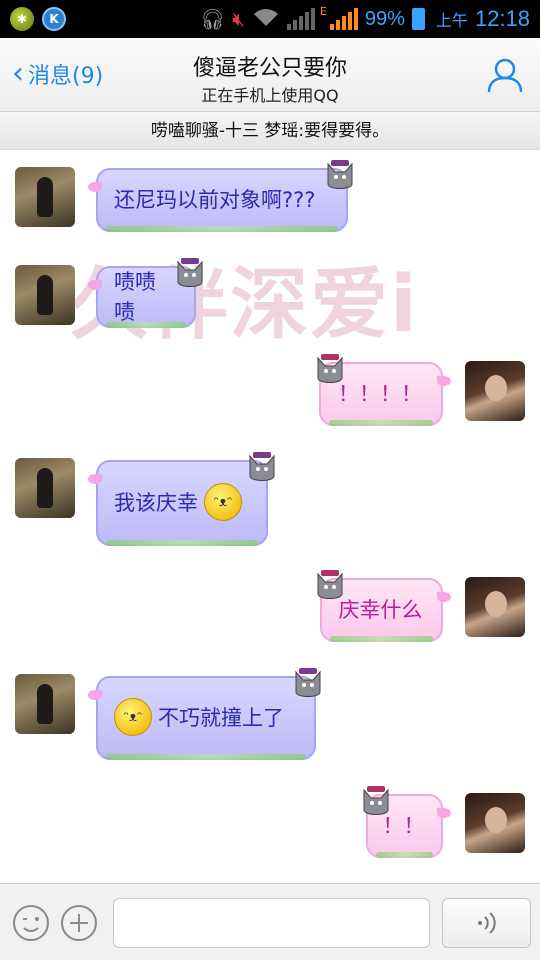 This screenshot has width=540, height=960. I want to click on message-text: 庆幸什么, so click(380, 610).